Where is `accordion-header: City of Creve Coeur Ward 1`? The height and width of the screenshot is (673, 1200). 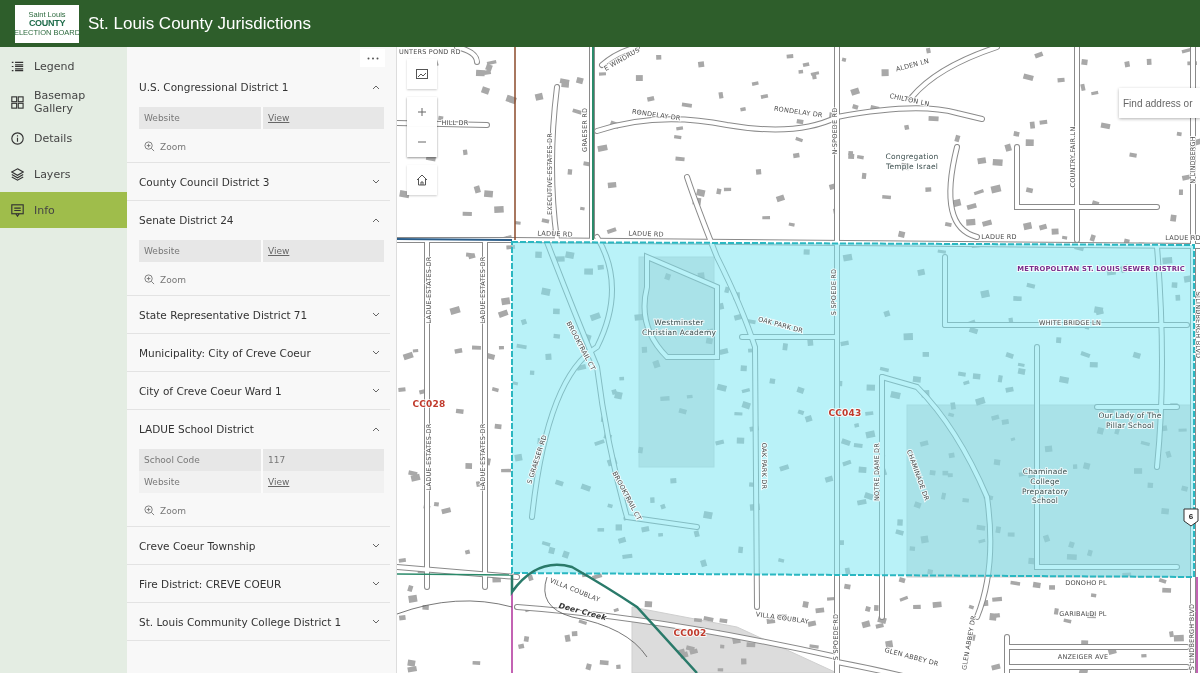
accordion-header: City of Creve Coeur Ward 1 is located at coordinates (258, 390).